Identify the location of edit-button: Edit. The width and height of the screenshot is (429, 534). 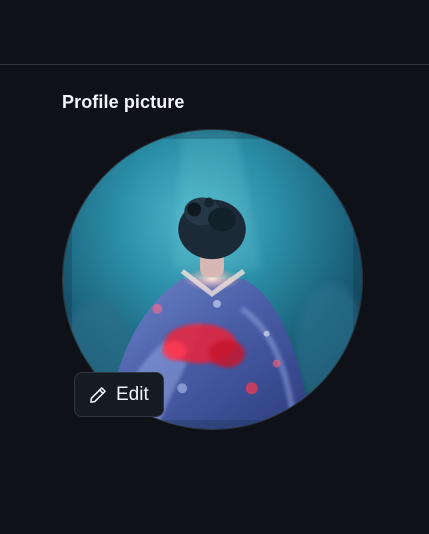
(119, 394).